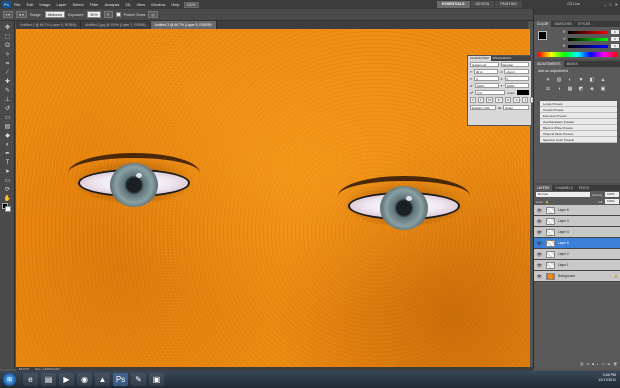 Image resolution: width=620 pixels, height=388 pixels. Describe the element at coordinates (7, 82) in the screenshot. I see `healing-tool-icon: ✚` at that location.